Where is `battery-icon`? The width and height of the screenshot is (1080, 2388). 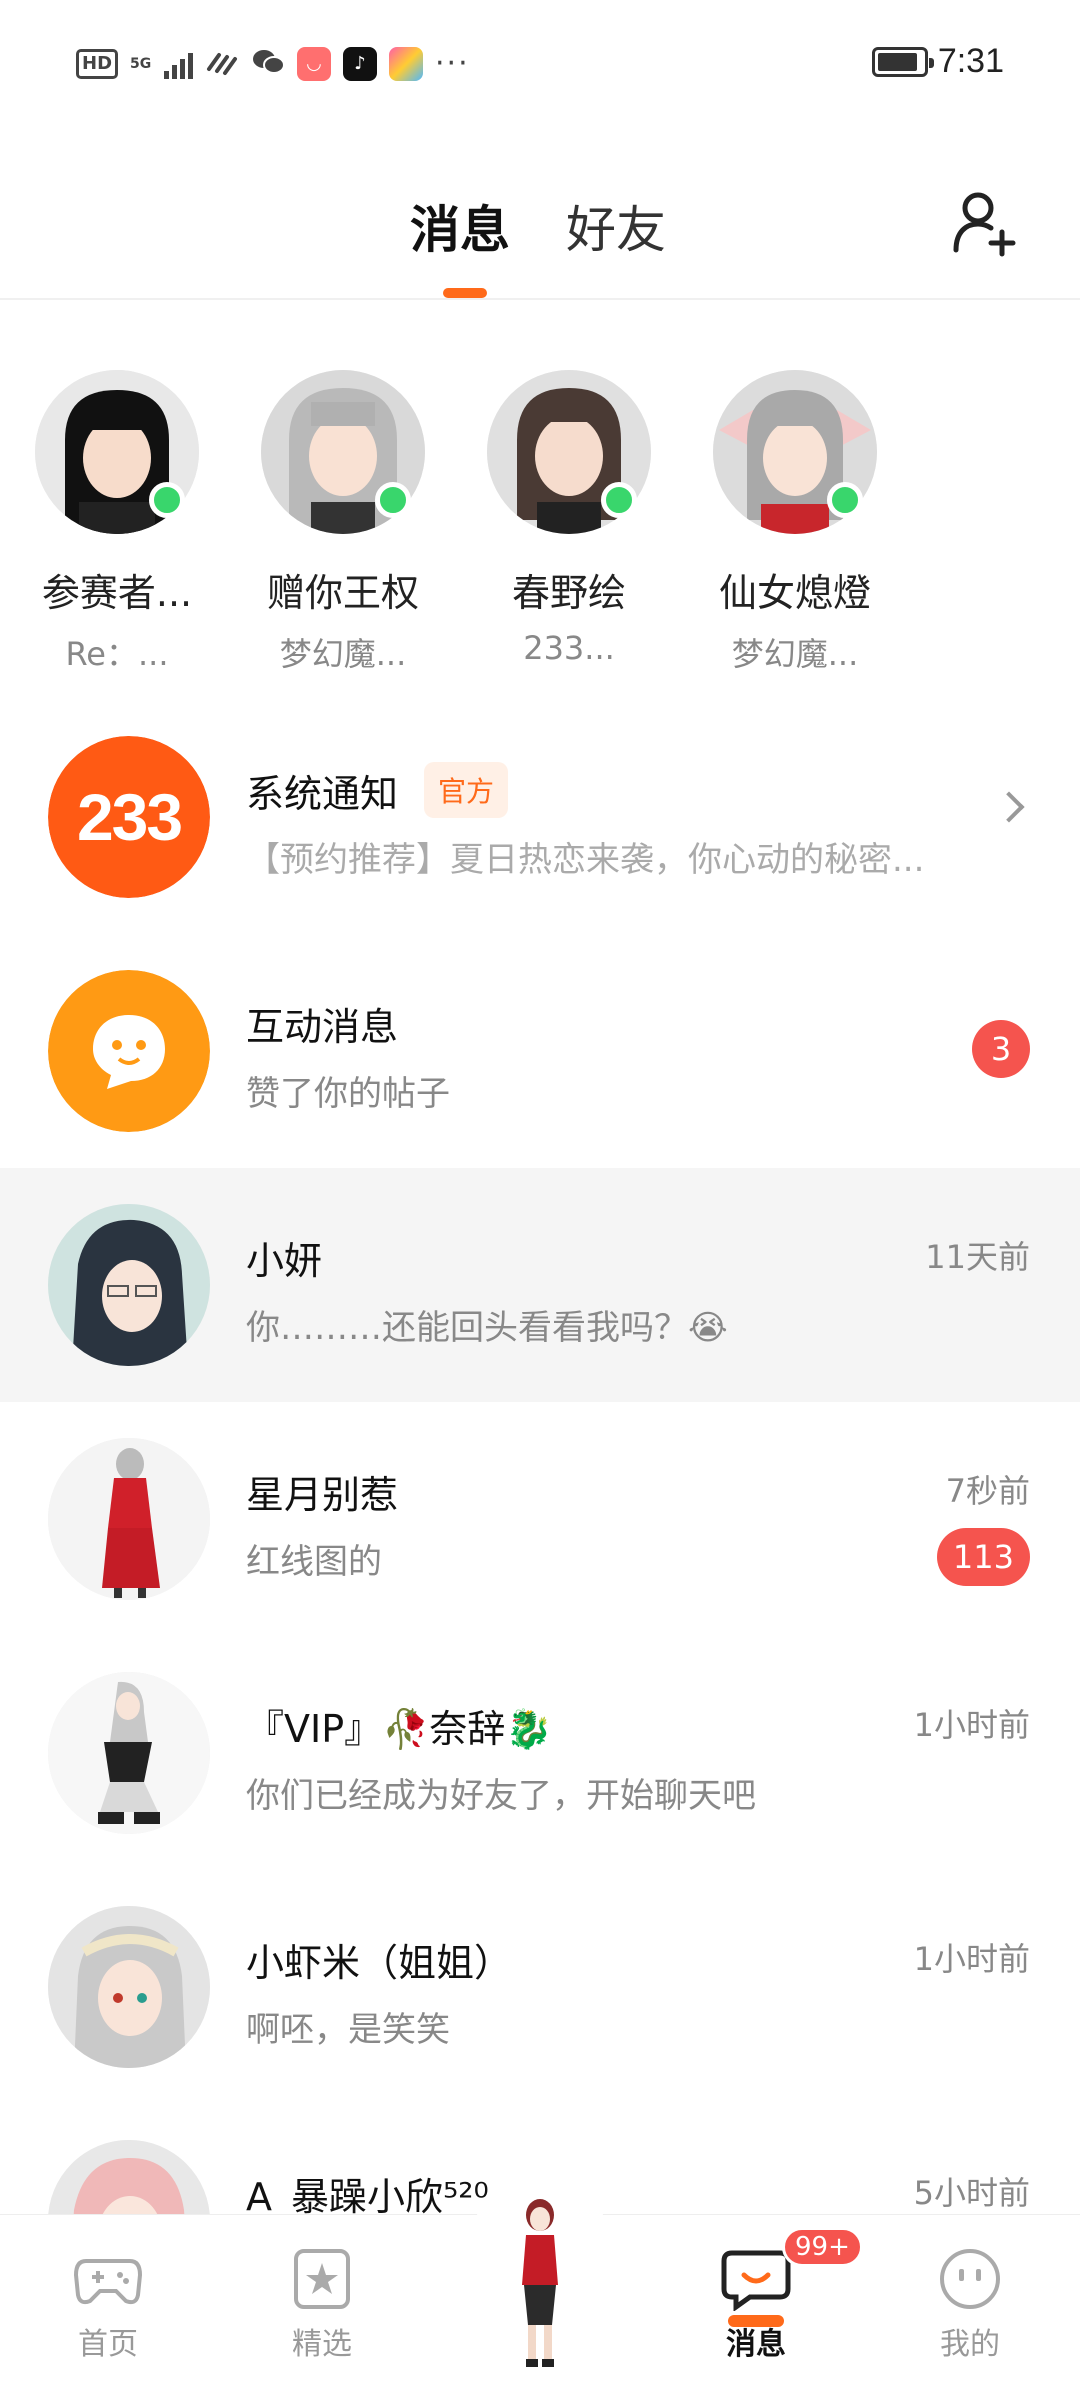 battery-icon is located at coordinates (902, 61).